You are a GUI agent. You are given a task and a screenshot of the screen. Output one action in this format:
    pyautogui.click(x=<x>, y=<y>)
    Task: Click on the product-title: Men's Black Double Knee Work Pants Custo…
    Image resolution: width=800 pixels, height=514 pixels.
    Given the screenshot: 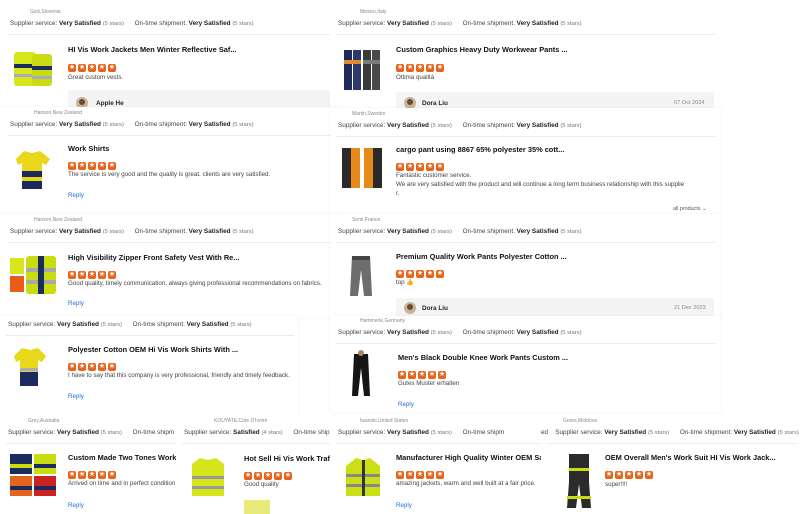 What is the action you would take?
    pyautogui.click(x=548, y=357)
    